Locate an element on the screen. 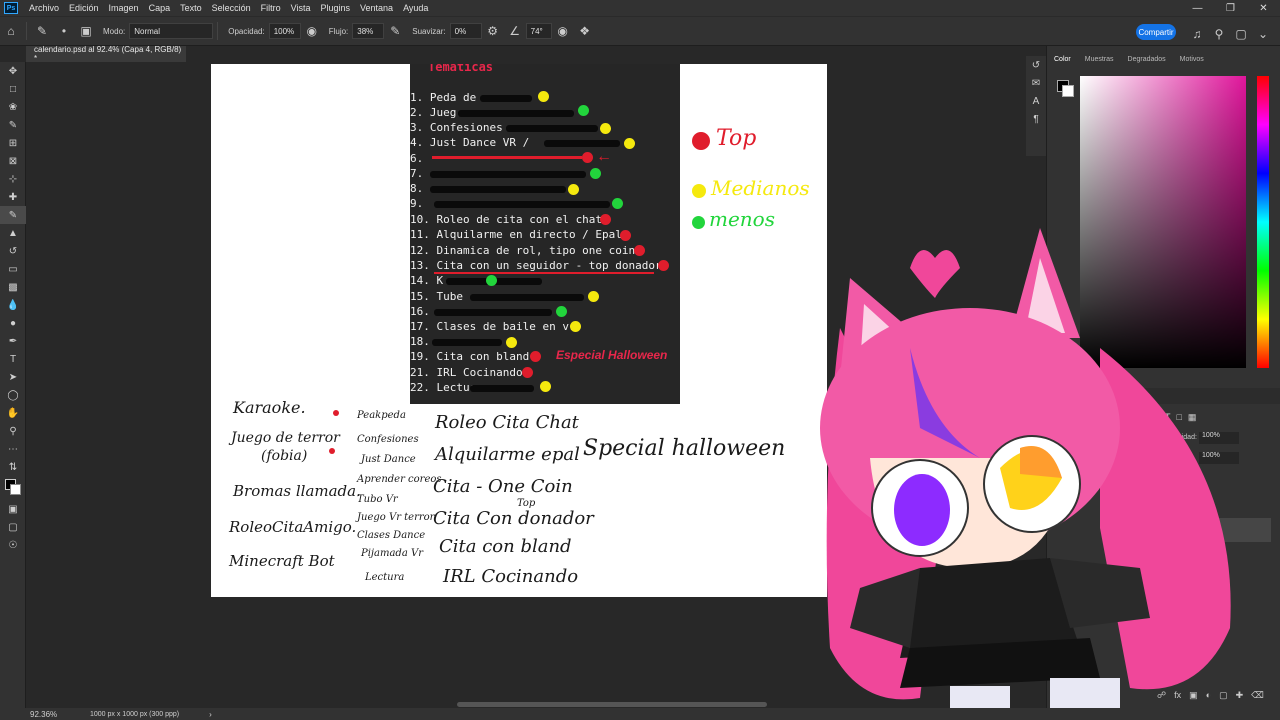 The height and width of the screenshot is (720, 1280). menu-plugins: Plugins is located at coordinates (336, 8).